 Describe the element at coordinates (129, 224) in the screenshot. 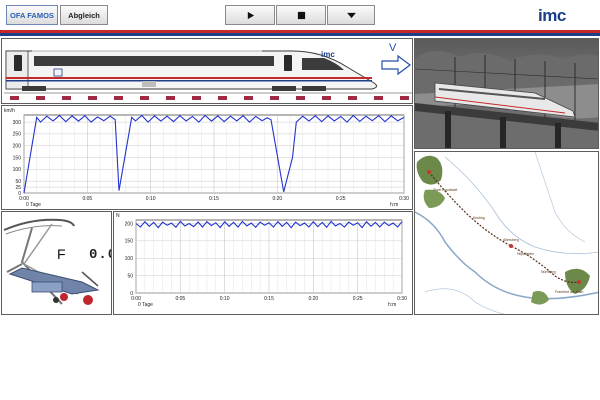

I see `force-chart-ytick-label: 200` at that location.